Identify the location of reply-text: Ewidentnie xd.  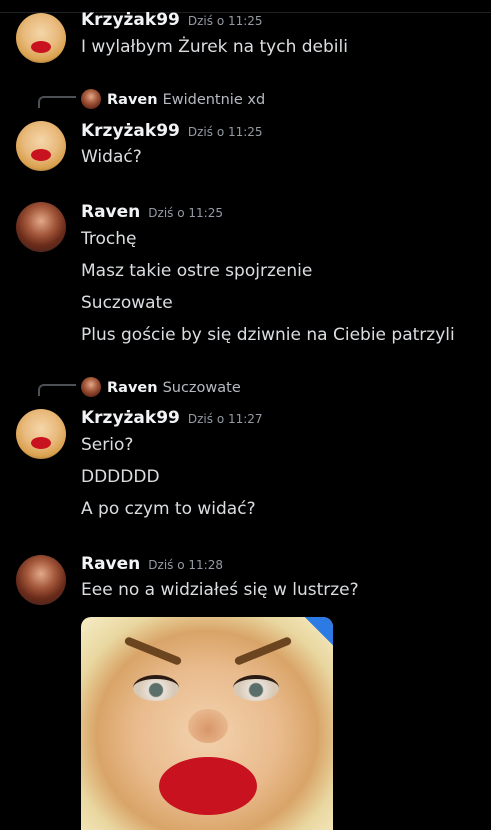
(214, 100).